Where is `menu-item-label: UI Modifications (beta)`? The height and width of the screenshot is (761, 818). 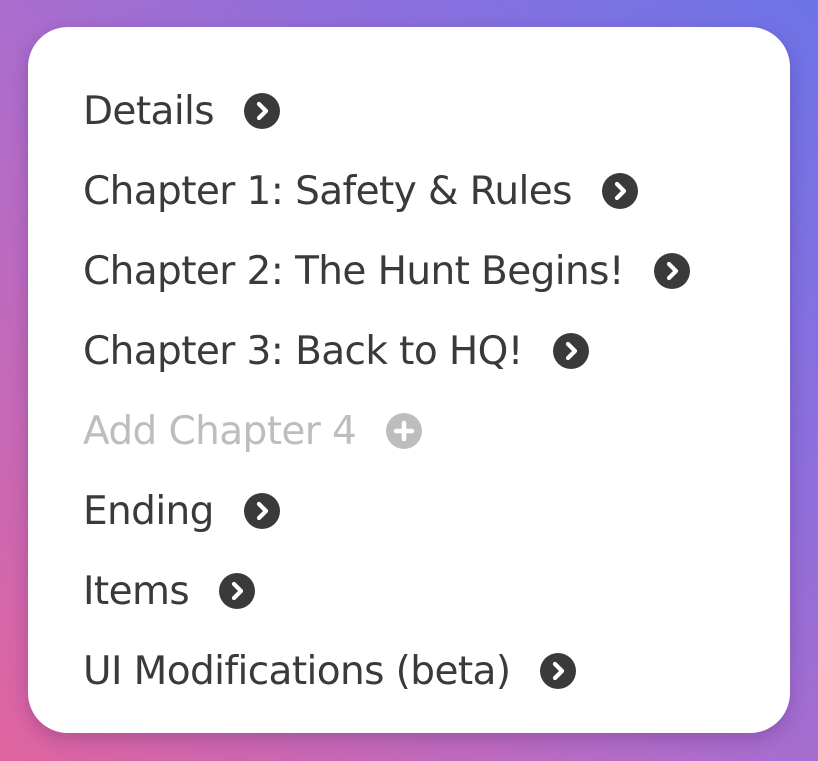 menu-item-label: UI Modifications (beta) is located at coordinates (297, 671).